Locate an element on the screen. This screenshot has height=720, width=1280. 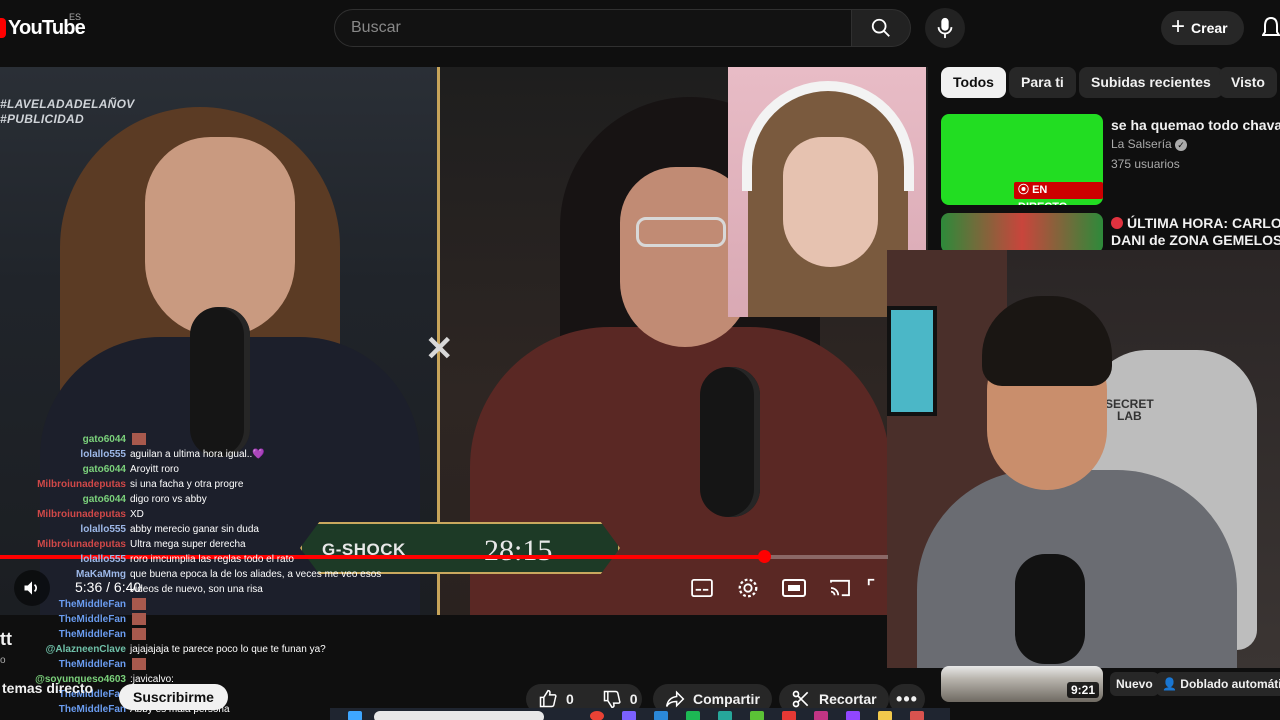
clip-label: Recortar is located at coordinates (848, 699).